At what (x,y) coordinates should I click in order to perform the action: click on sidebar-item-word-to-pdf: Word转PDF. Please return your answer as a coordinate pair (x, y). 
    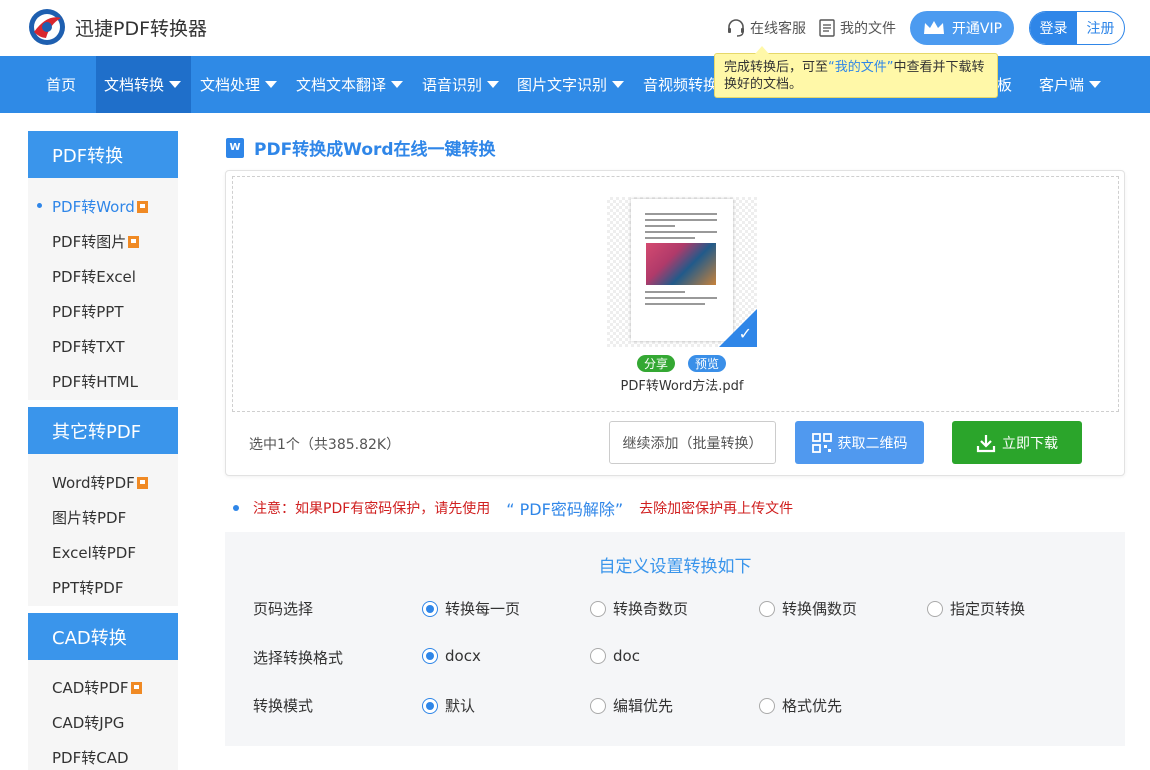
    Looking at the image, I should click on (100, 482).